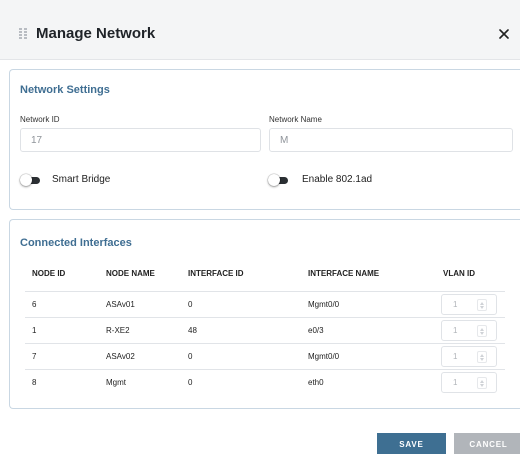 The width and height of the screenshot is (520, 454). I want to click on close-icon, so click(504, 34).